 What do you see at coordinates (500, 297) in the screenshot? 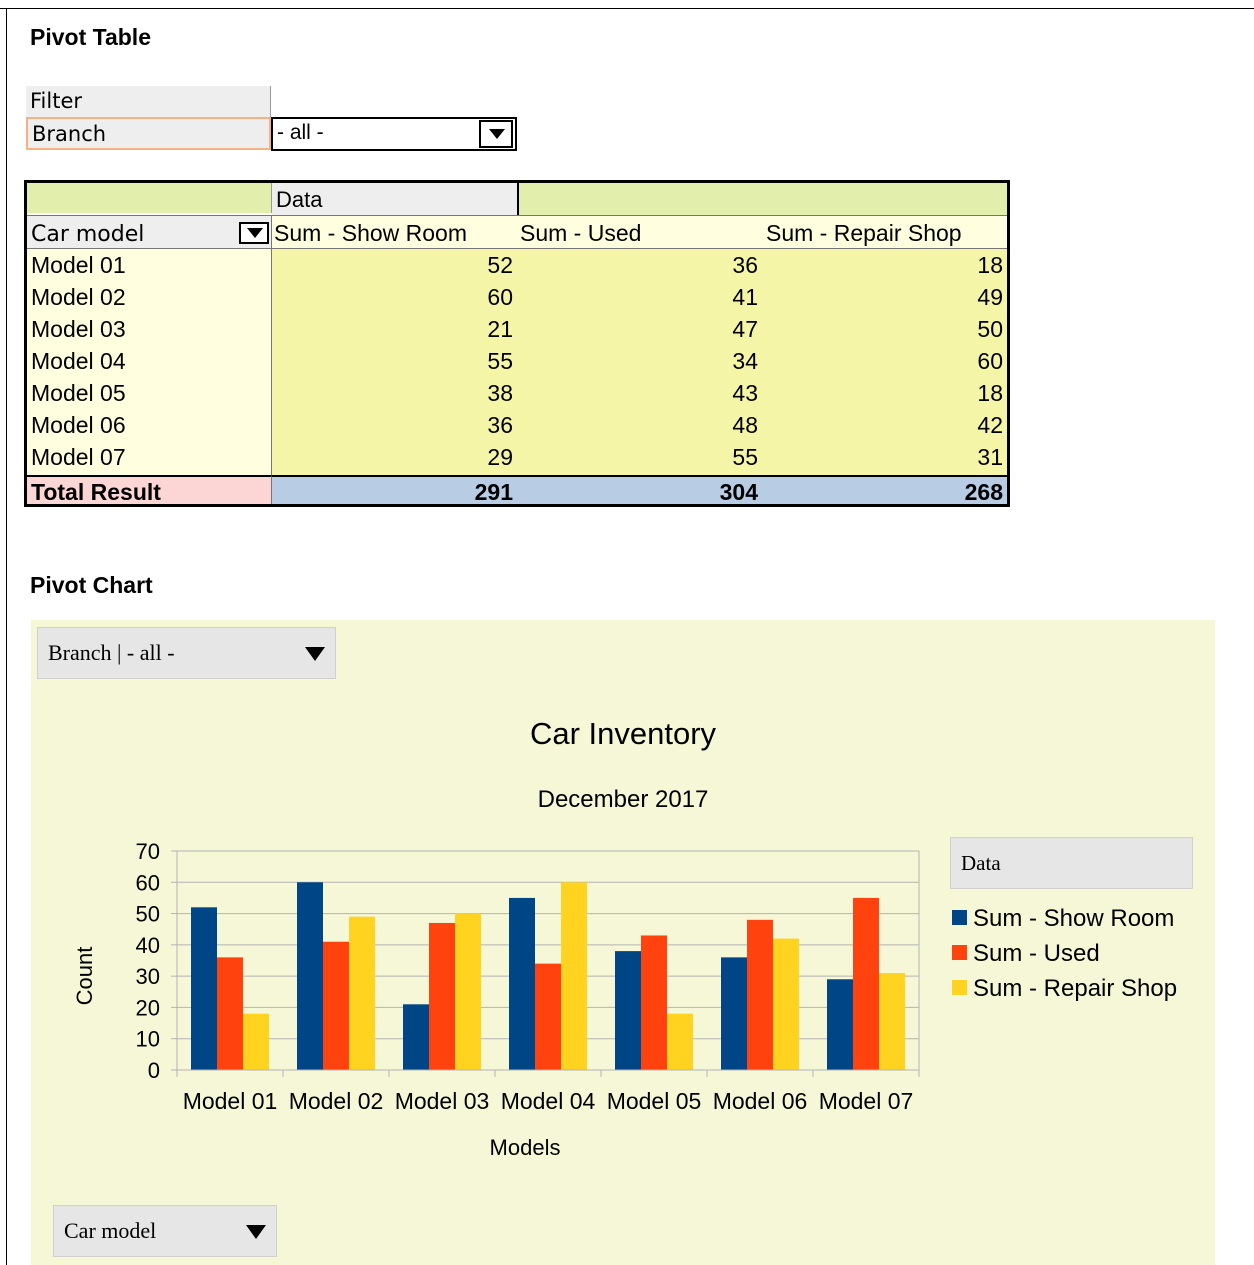
I see `cell-value: 60` at bounding box center [500, 297].